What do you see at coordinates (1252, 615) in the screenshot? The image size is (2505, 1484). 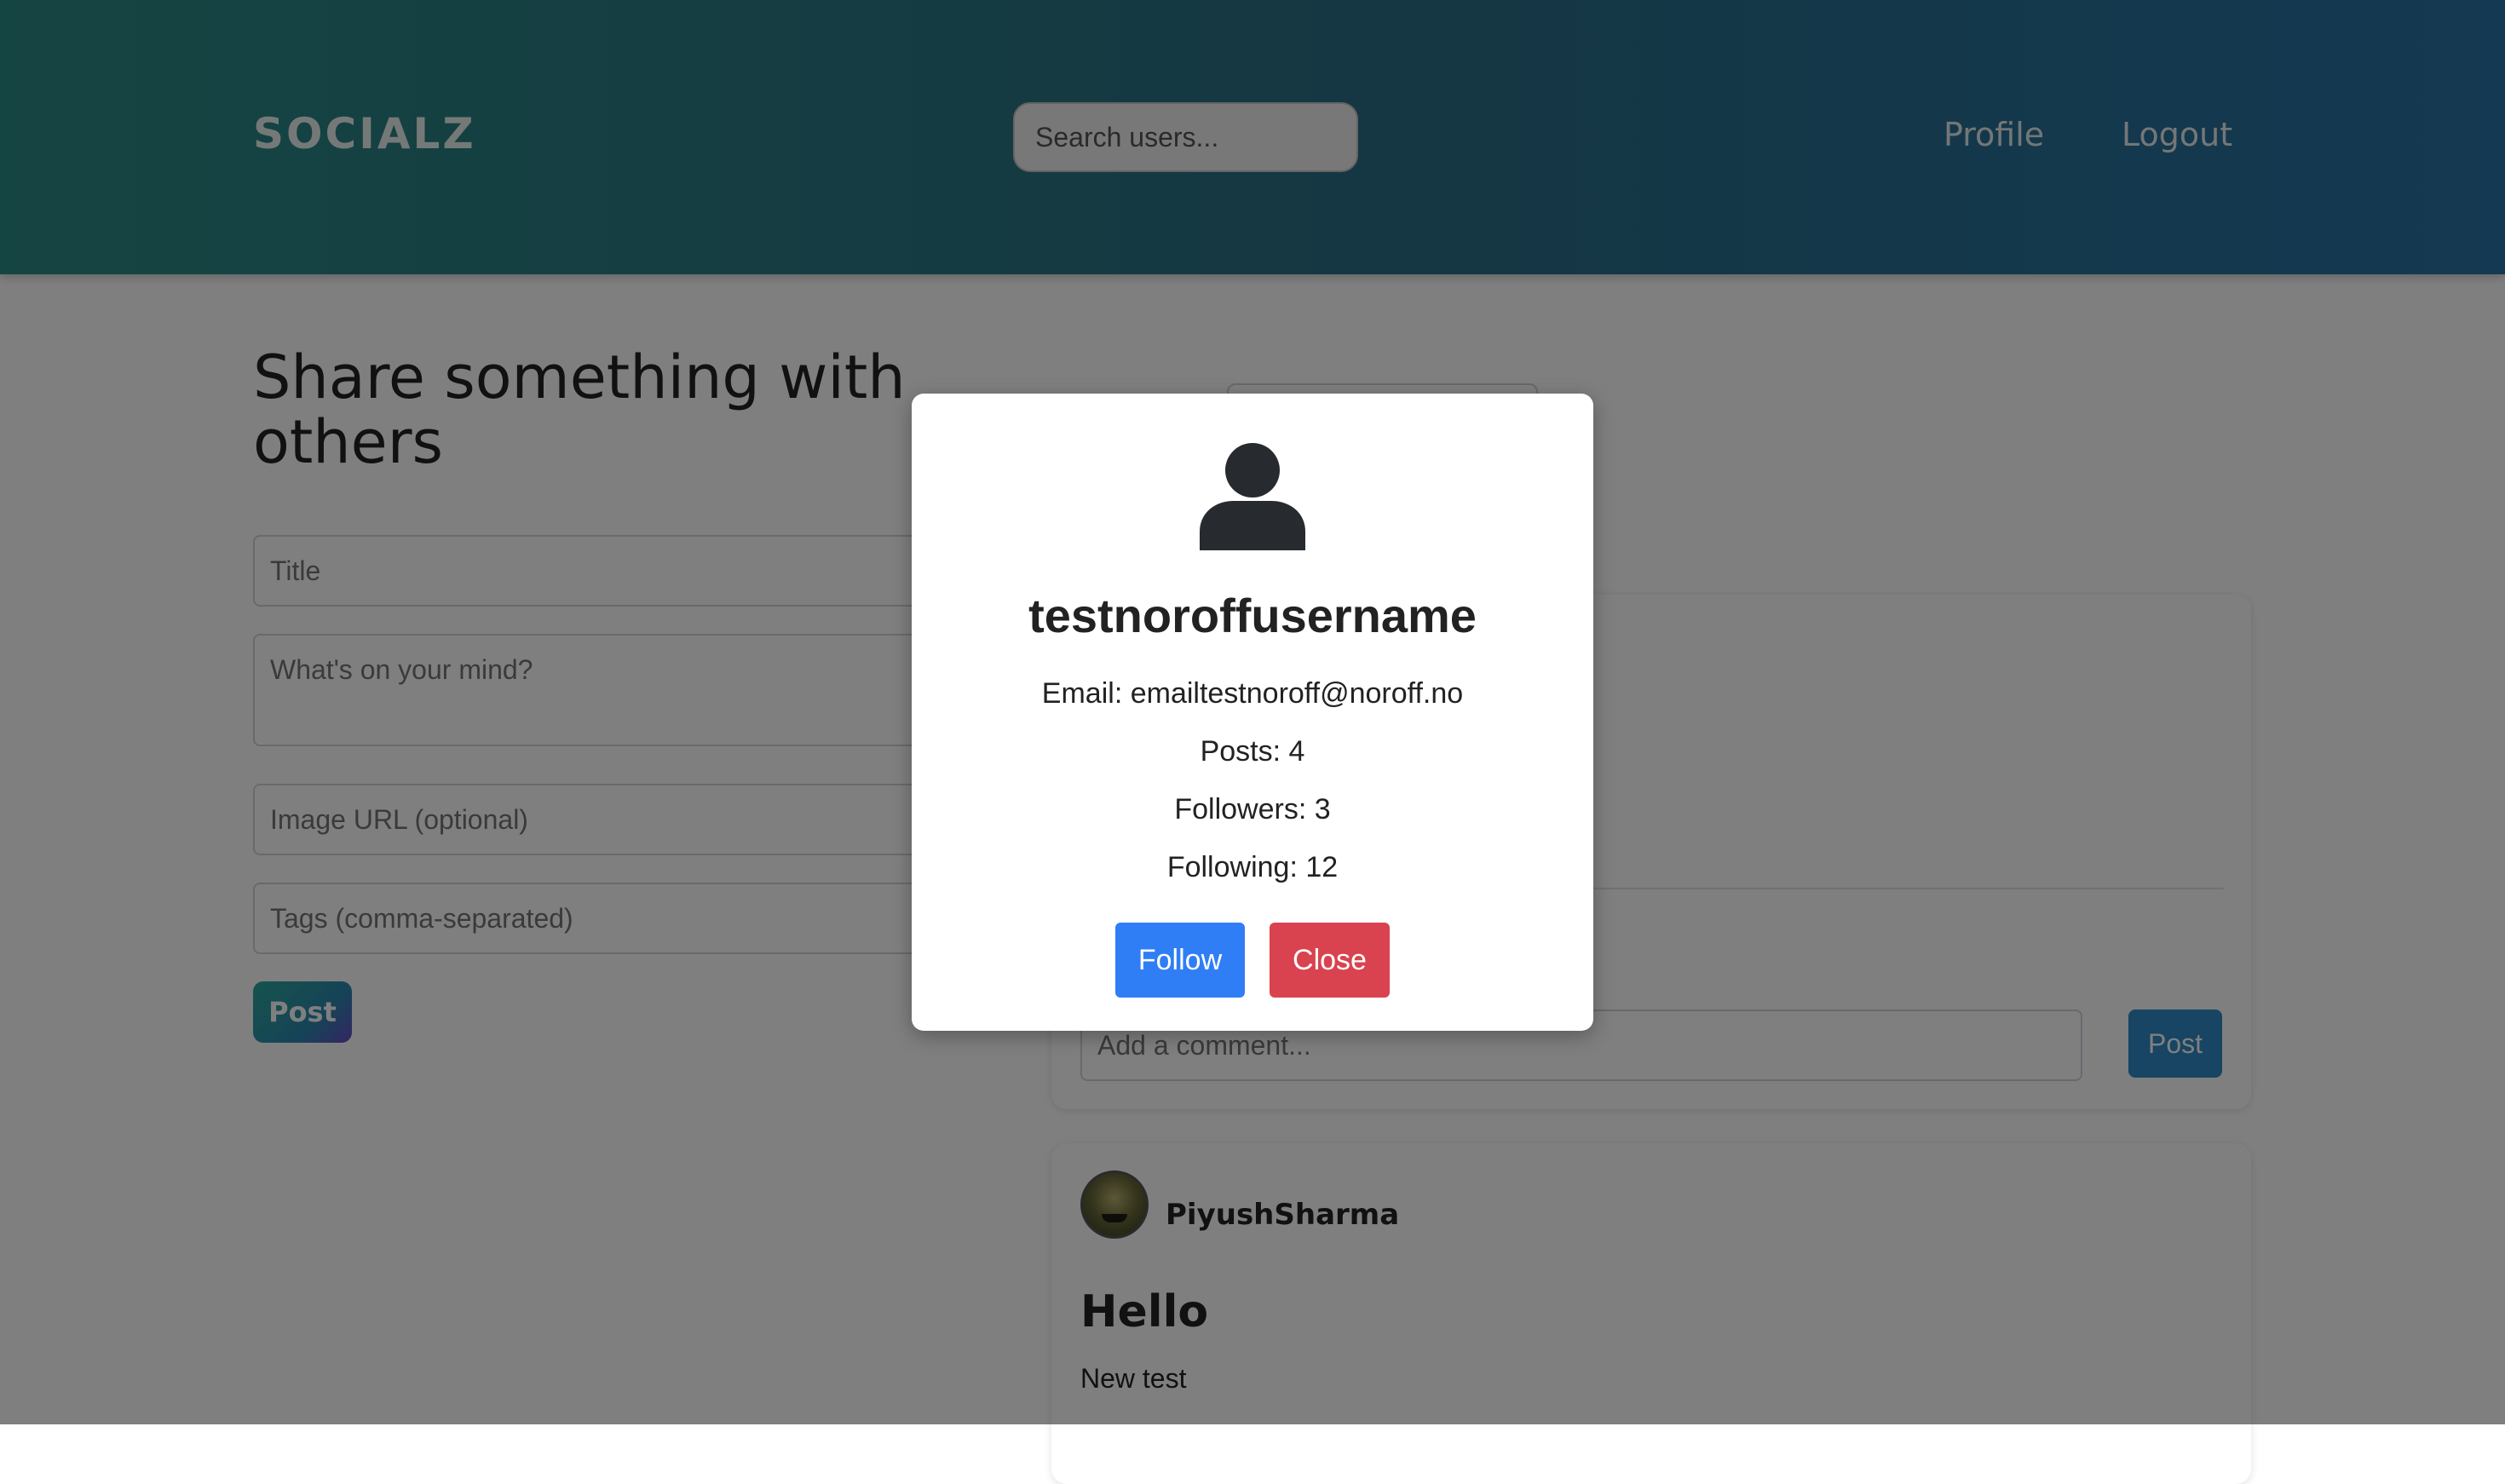 I see `modal-username: testnoroffusername` at bounding box center [1252, 615].